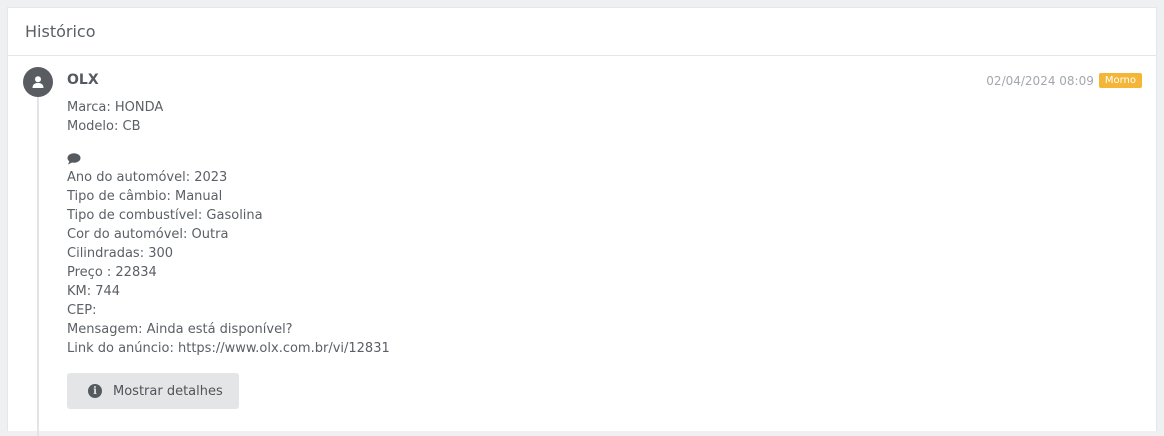  What do you see at coordinates (112, 272) in the screenshot?
I see `detail-price: Preço : 22834` at bounding box center [112, 272].